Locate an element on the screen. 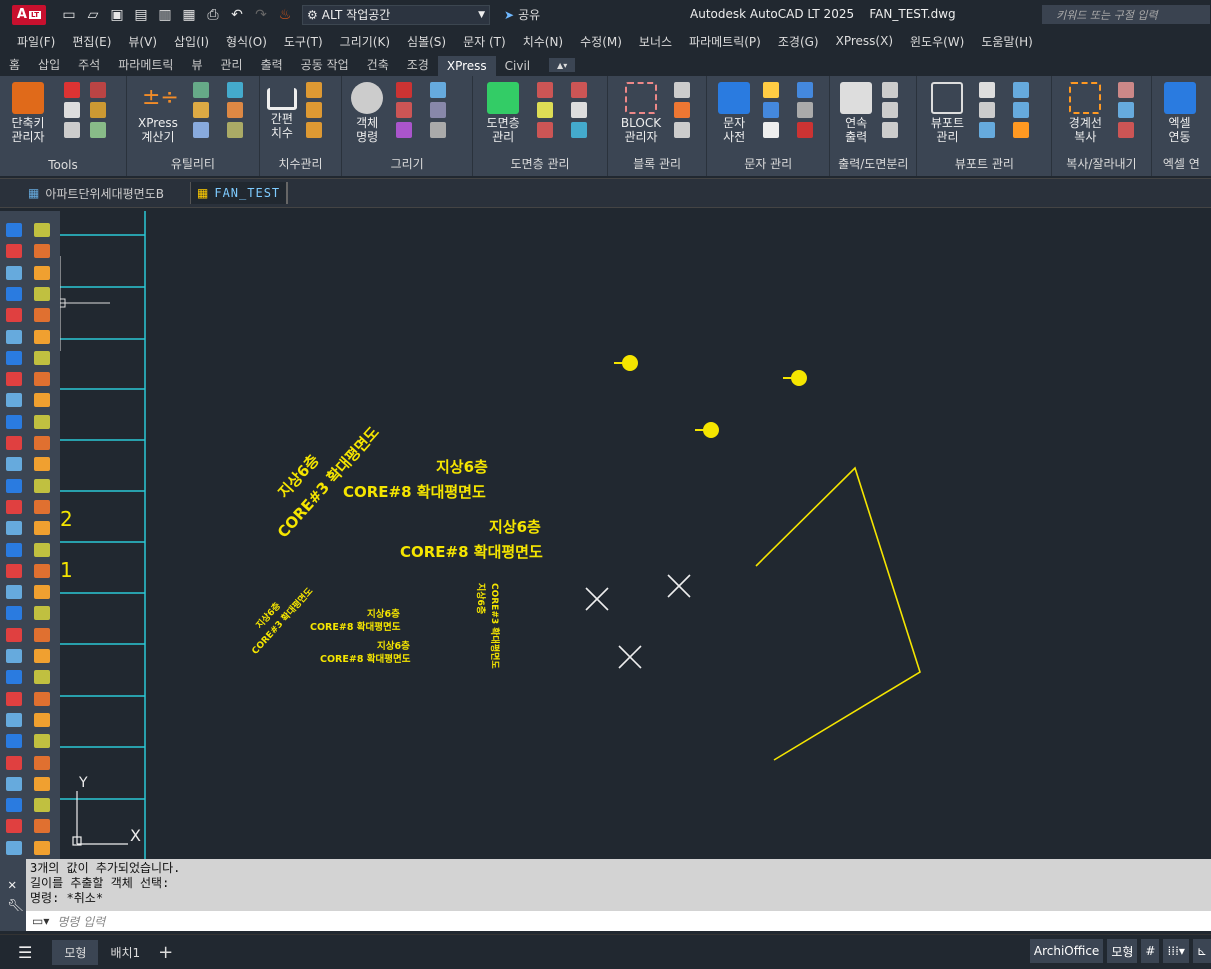 This screenshot has height=969, width=1211. layout-tab-layout1: 배치1 is located at coordinates (125, 952).